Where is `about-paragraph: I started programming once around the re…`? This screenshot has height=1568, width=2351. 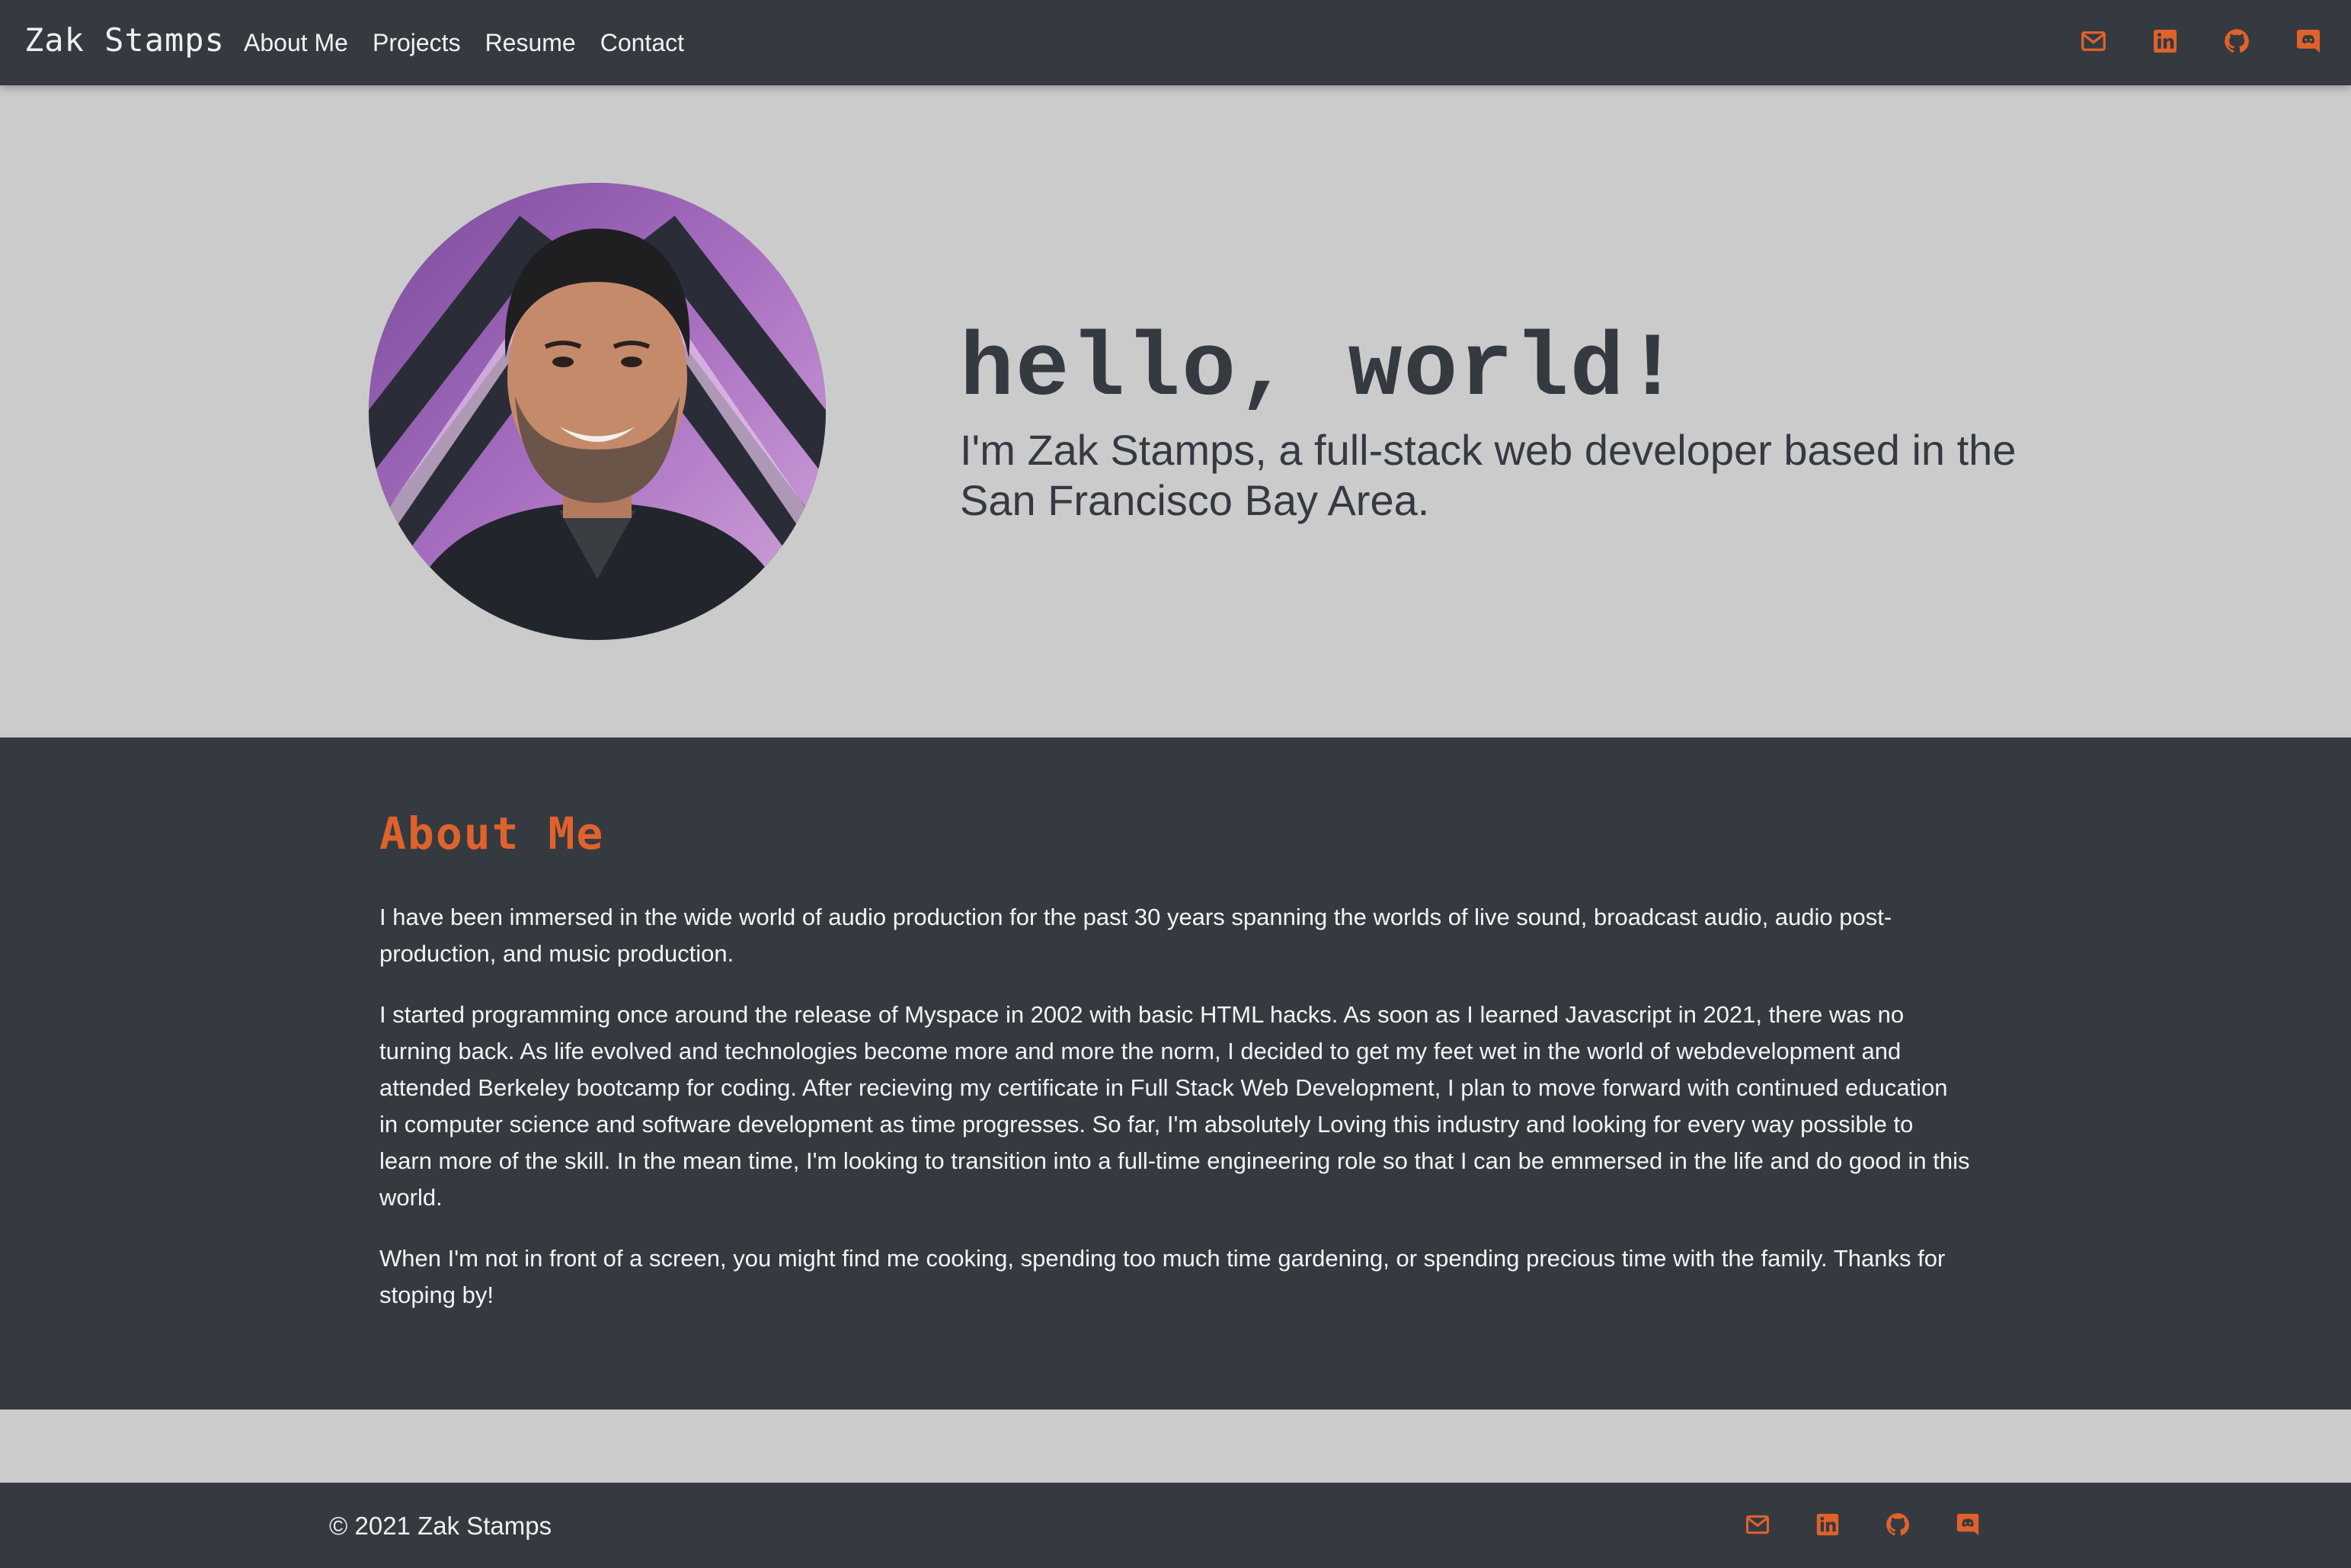
about-paragraph: I started programming once around the re… is located at coordinates (1175, 1106).